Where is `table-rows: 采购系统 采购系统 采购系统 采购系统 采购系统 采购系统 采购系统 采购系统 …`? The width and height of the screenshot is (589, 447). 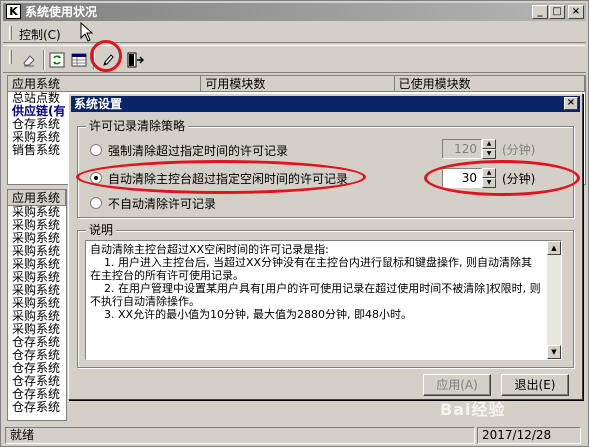 table-rows: 采购系统 采购系统 采购系统 采购系统 采购系统 采购系统 采购系统 采购系统 … is located at coordinates (37, 310).